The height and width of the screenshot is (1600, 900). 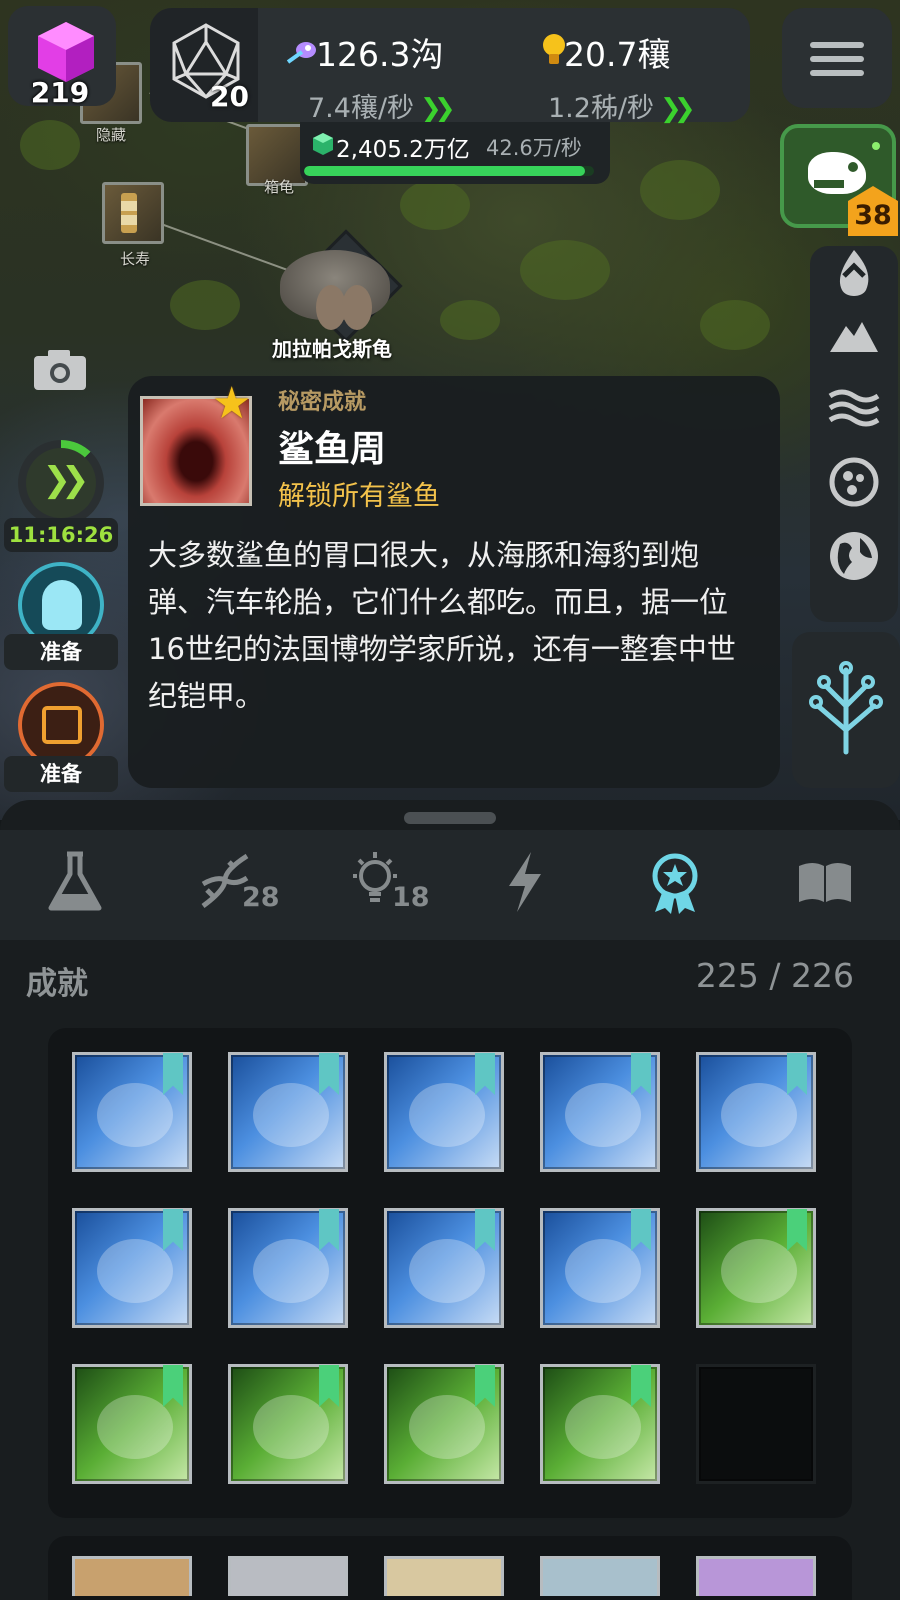 What do you see at coordinates (332, 449) in the screenshot?
I see `achievement-title: 鲨鱼周` at bounding box center [332, 449].